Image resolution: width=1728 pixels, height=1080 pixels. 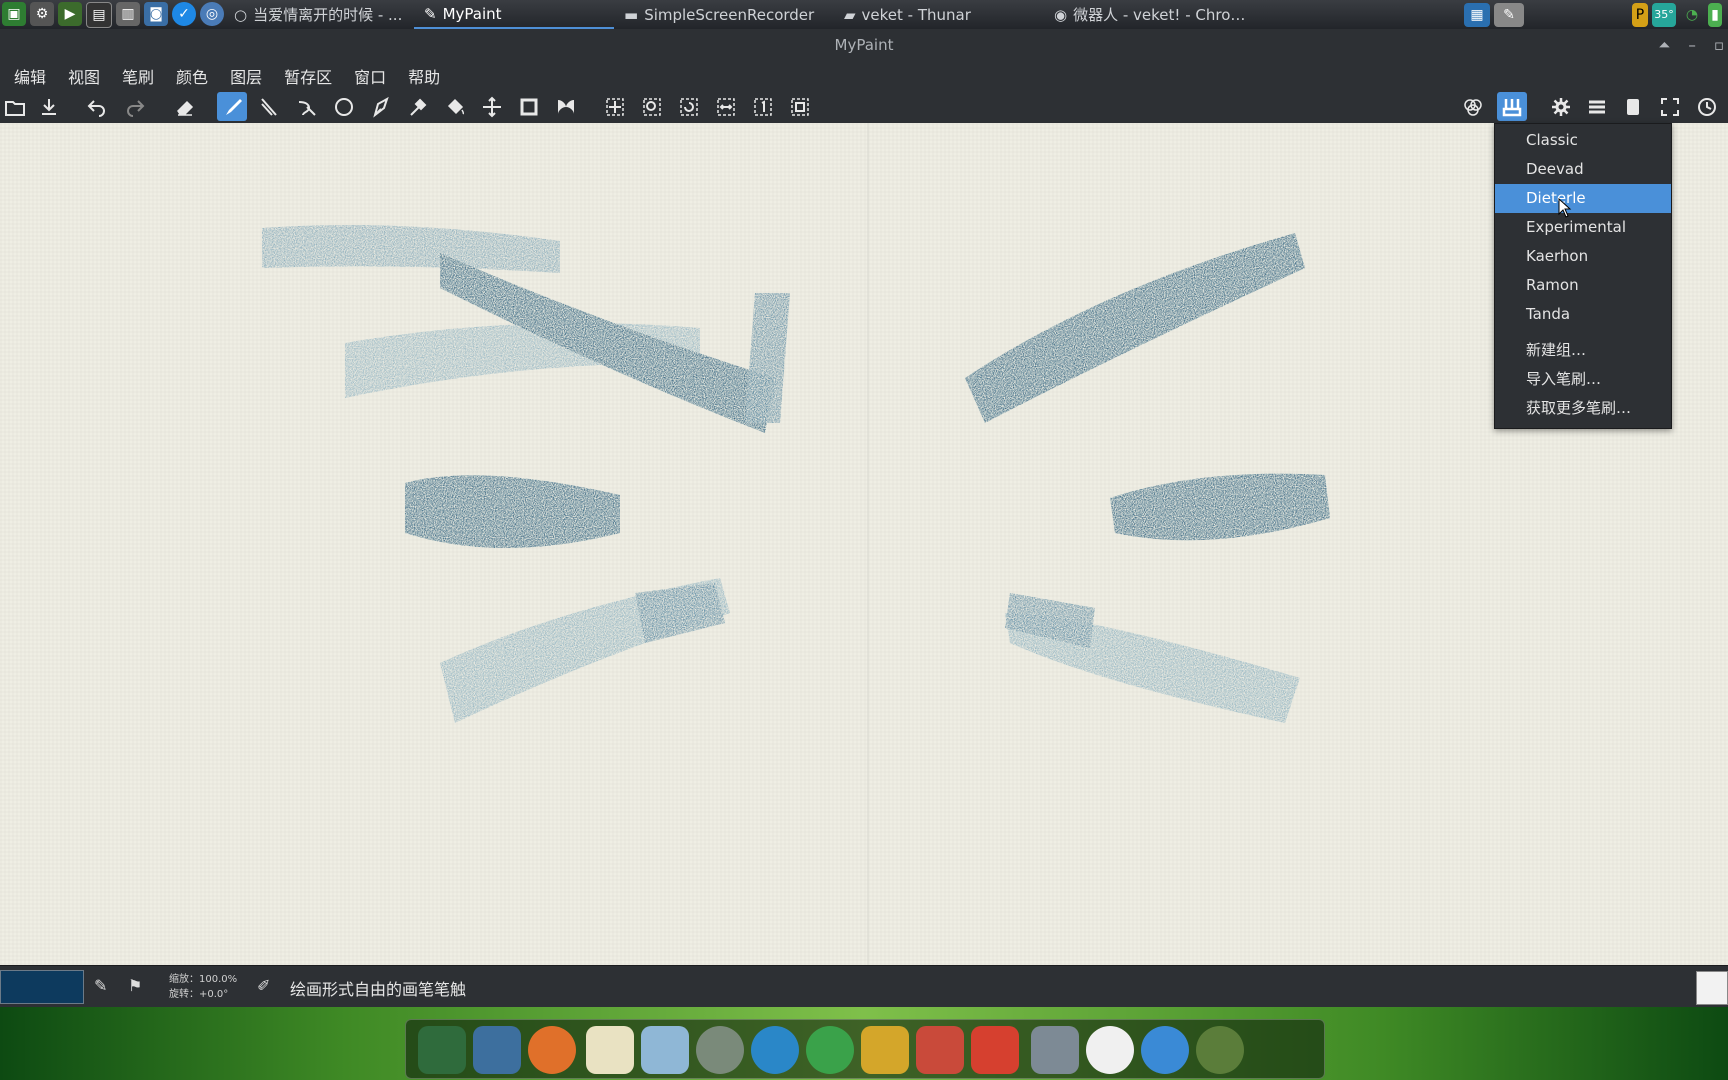 I want to click on close-icon: ▫, so click(x=1719, y=45).